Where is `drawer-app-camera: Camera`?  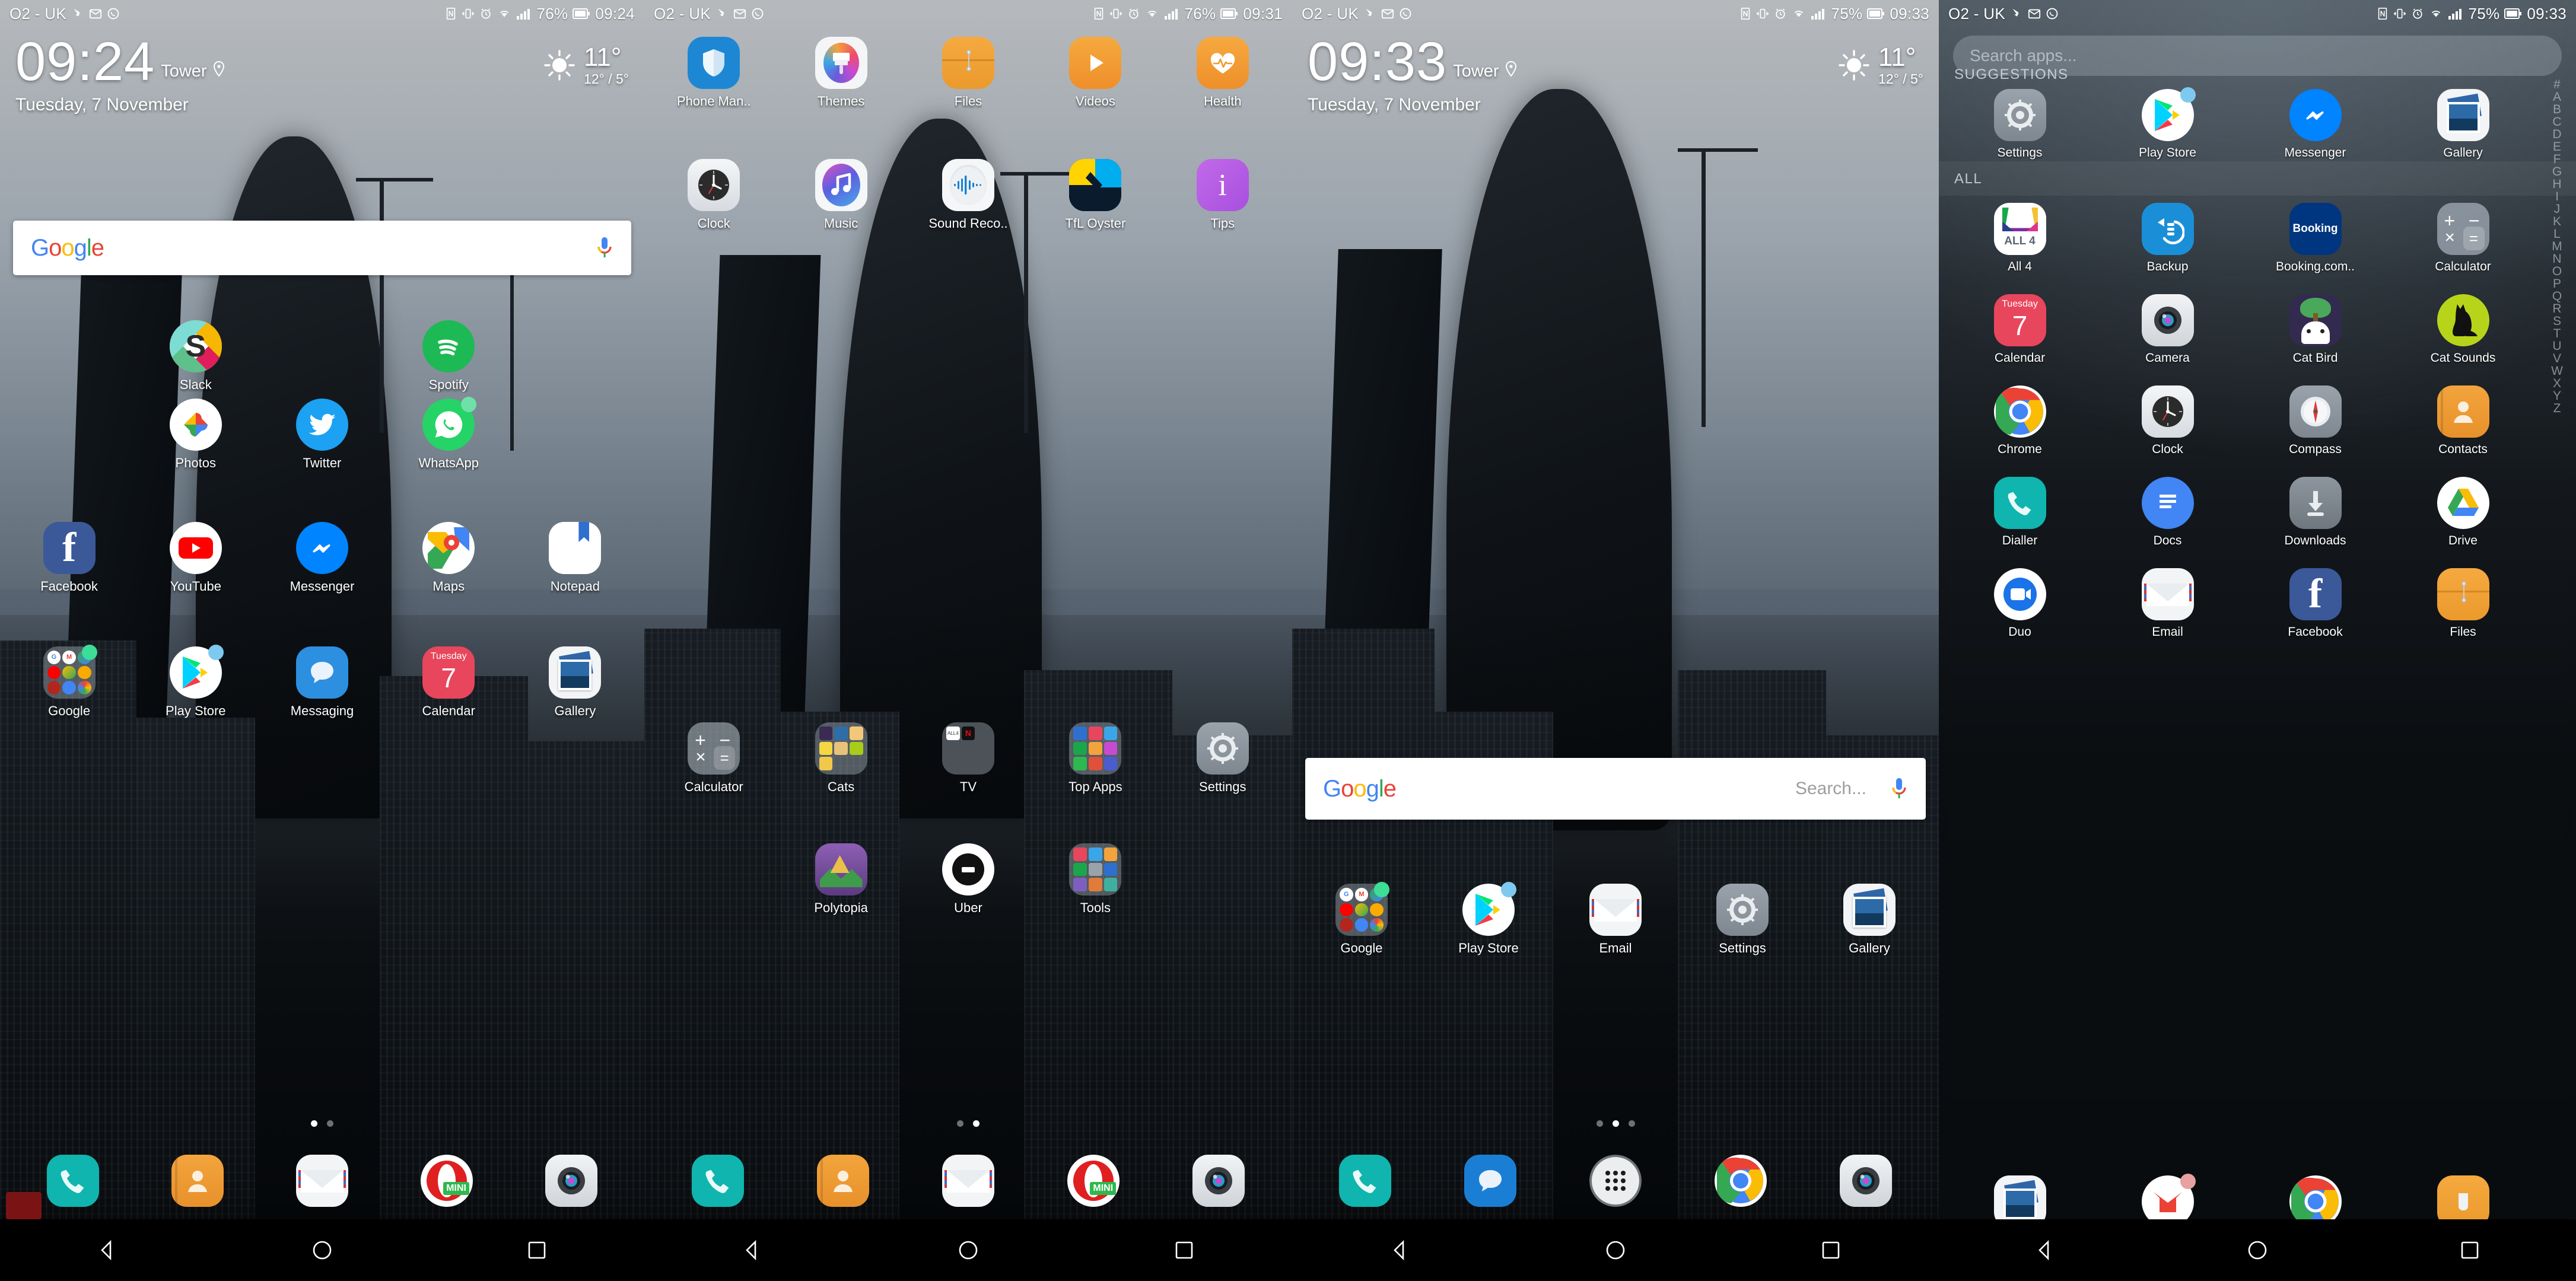
drawer-app-camera: Camera is located at coordinates (2167, 329).